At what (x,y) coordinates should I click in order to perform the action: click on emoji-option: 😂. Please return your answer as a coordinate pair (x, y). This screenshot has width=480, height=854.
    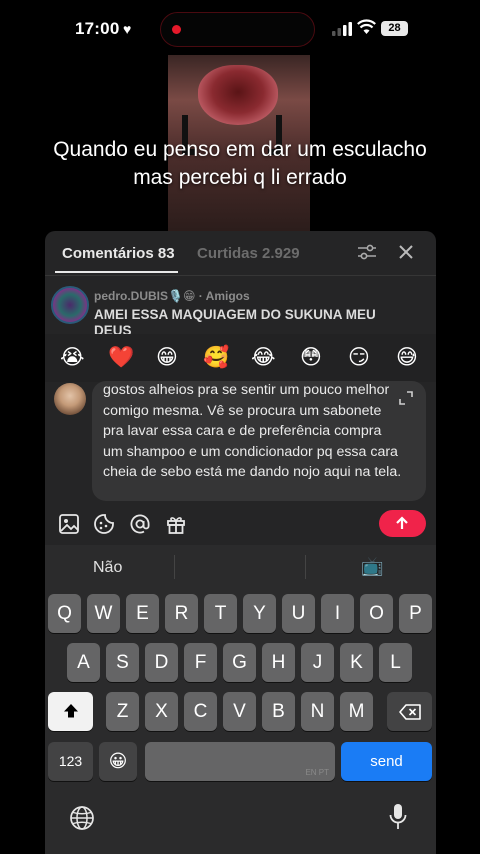
    Looking at the image, I should click on (263, 358).